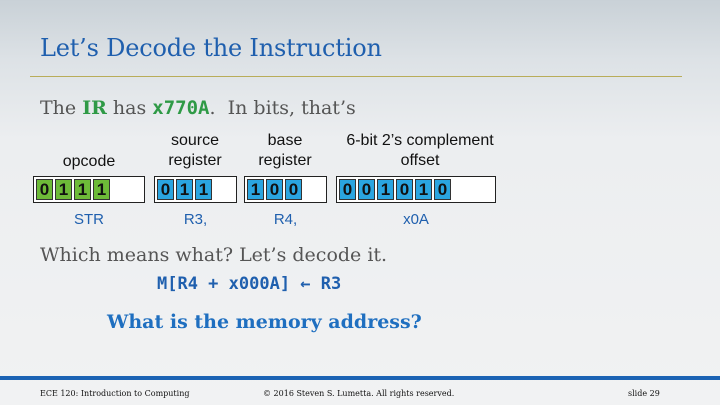 Image resolution: width=720 pixels, height=405 pixels. What do you see at coordinates (214, 255) in the screenshot?
I see `decode-question: Which means what? Let’s decode it.` at bounding box center [214, 255].